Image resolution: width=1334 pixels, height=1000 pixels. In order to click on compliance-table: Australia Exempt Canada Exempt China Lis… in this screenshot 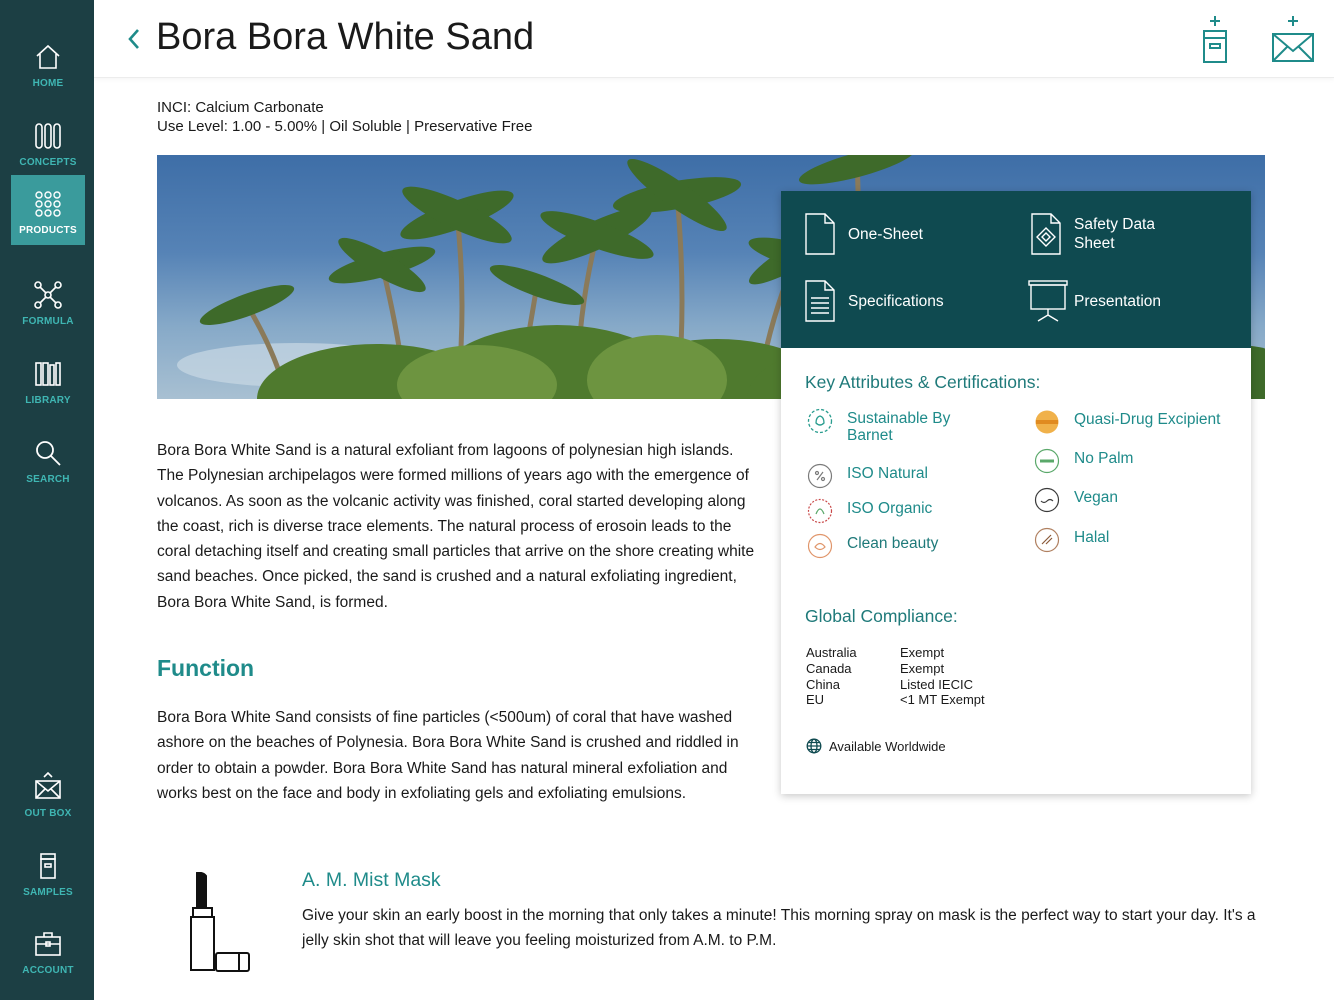, I will do `click(895, 676)`.